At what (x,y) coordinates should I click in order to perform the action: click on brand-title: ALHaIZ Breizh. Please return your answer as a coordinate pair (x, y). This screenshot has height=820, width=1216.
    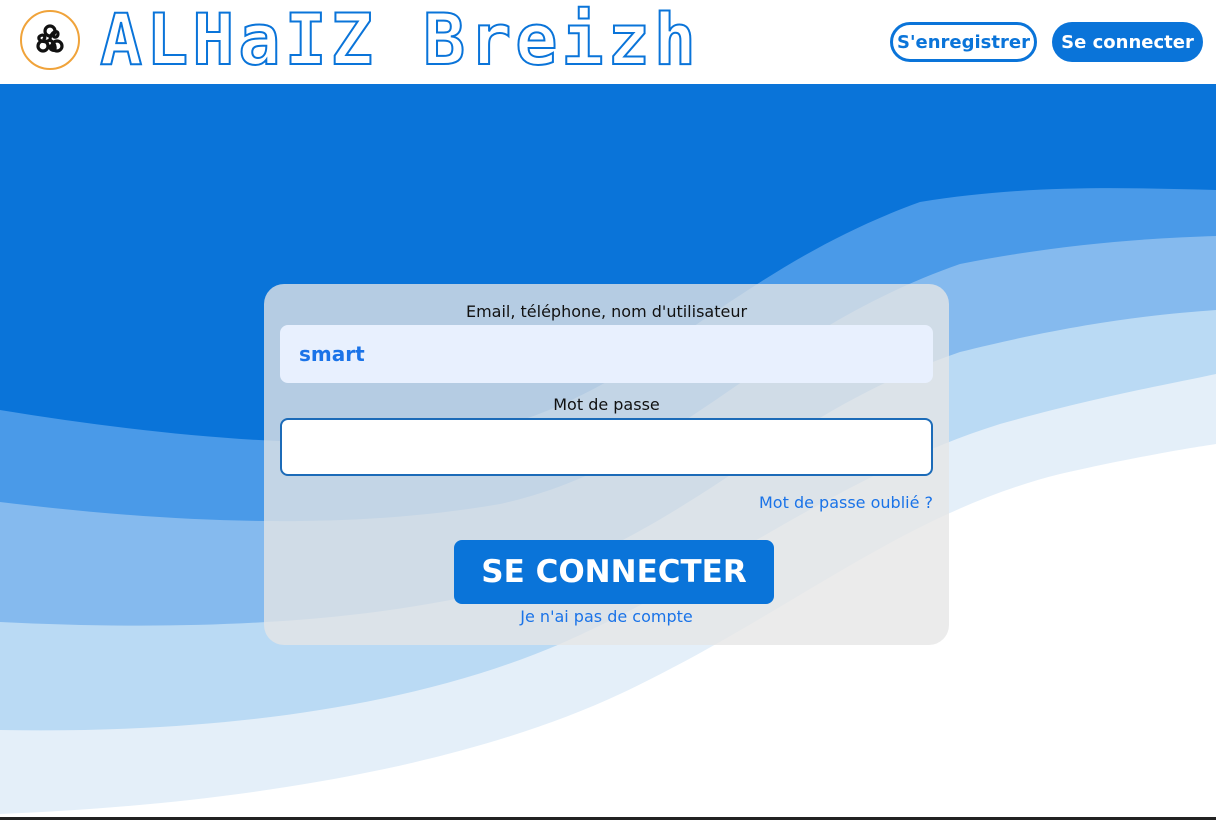
    Looking at the image, I should click on (399, 41).